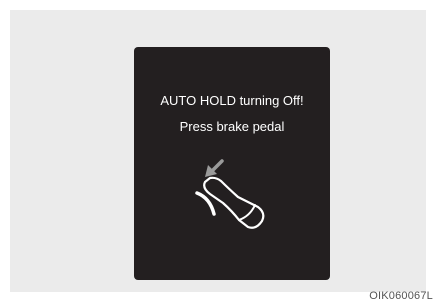 The image size is (437, 305). What do you see at coordinates (234, 202) in the screenshot?
I see `foot-icon` at bounding box center [234, 202].